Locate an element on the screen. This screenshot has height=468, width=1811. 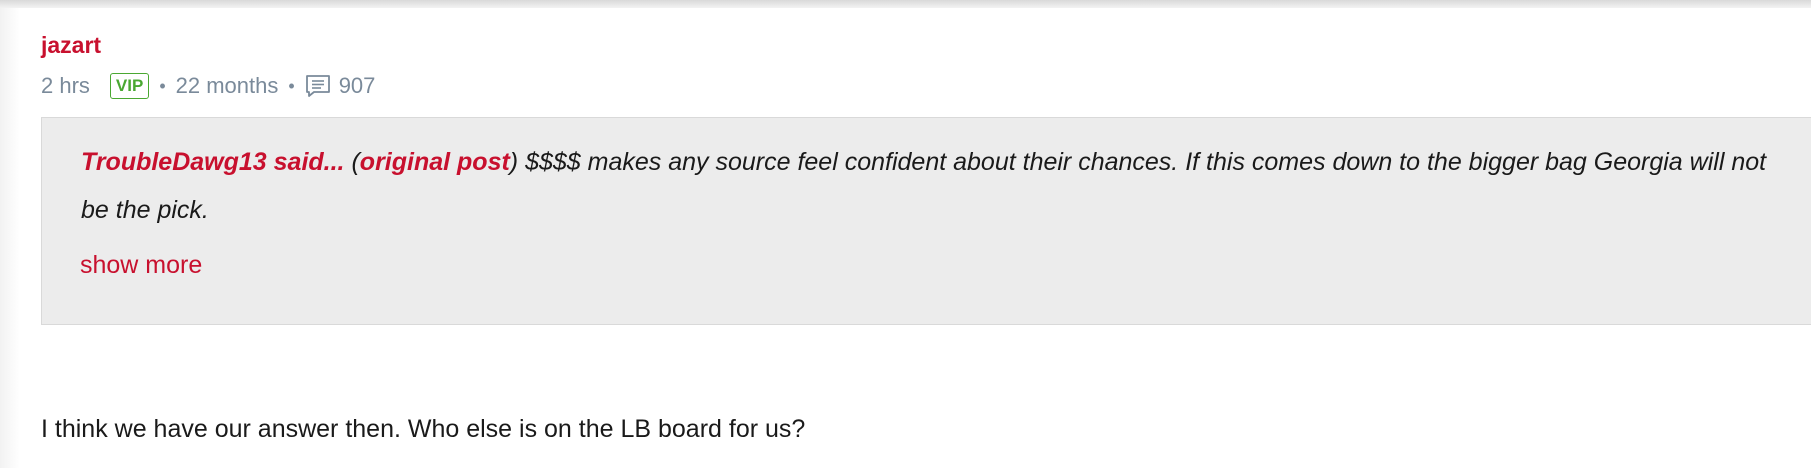
quote-open-paren: ( is located at coordinates (352, 162).